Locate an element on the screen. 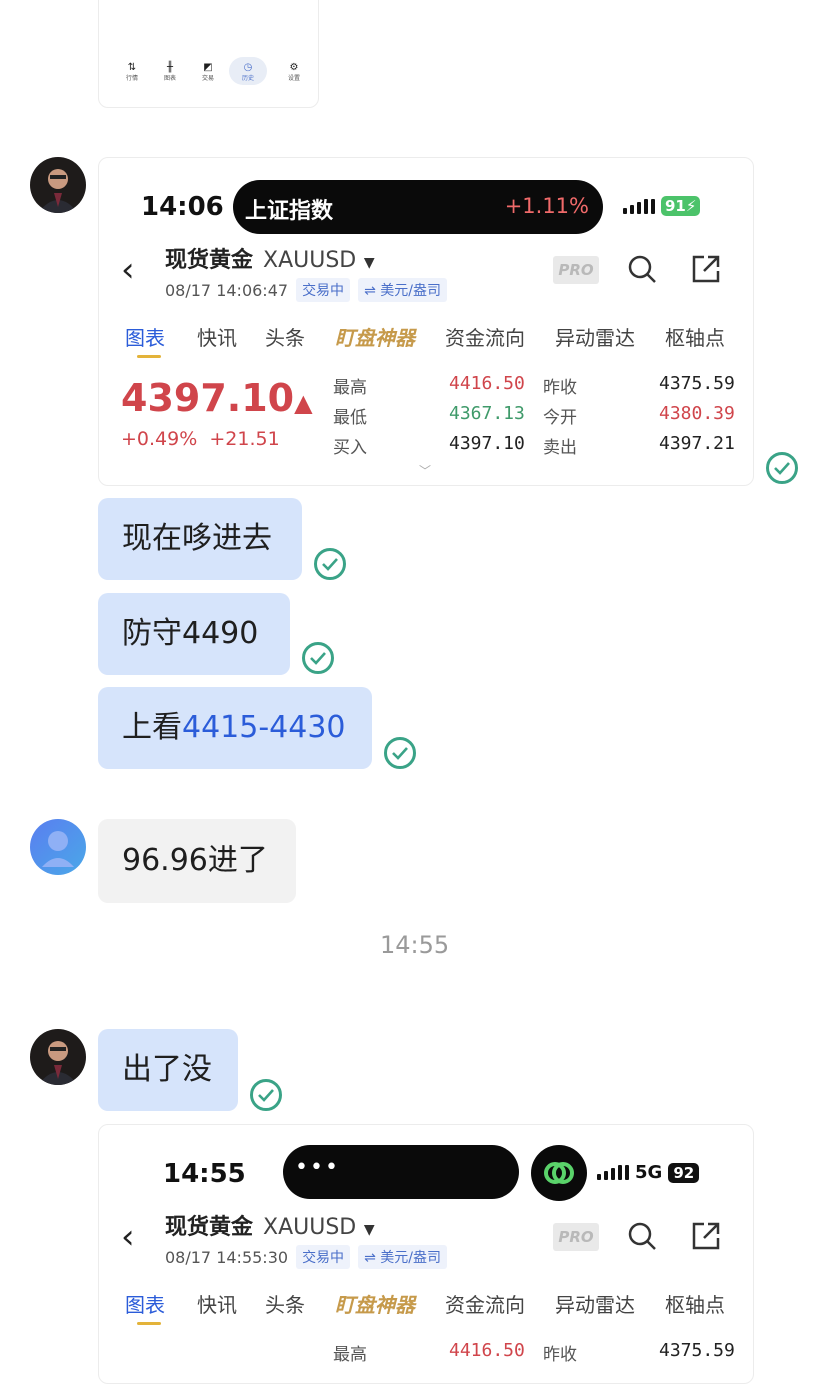 This screenshot has width=829, height=1384. trading-status-badge: 交易中 is located at coordinates (323, 290).